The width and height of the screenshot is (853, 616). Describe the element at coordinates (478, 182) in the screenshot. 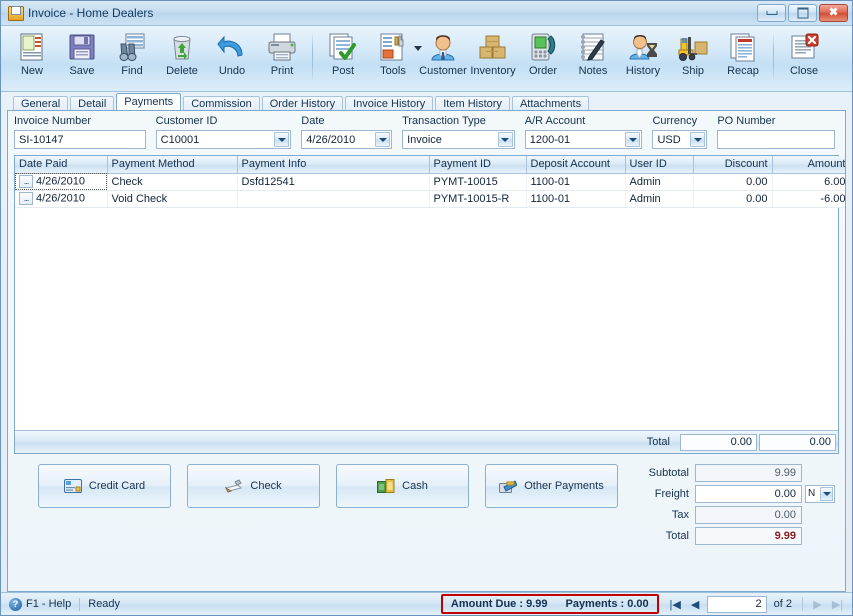

I see `cell-payment-id: PYMT-10015` at that location.